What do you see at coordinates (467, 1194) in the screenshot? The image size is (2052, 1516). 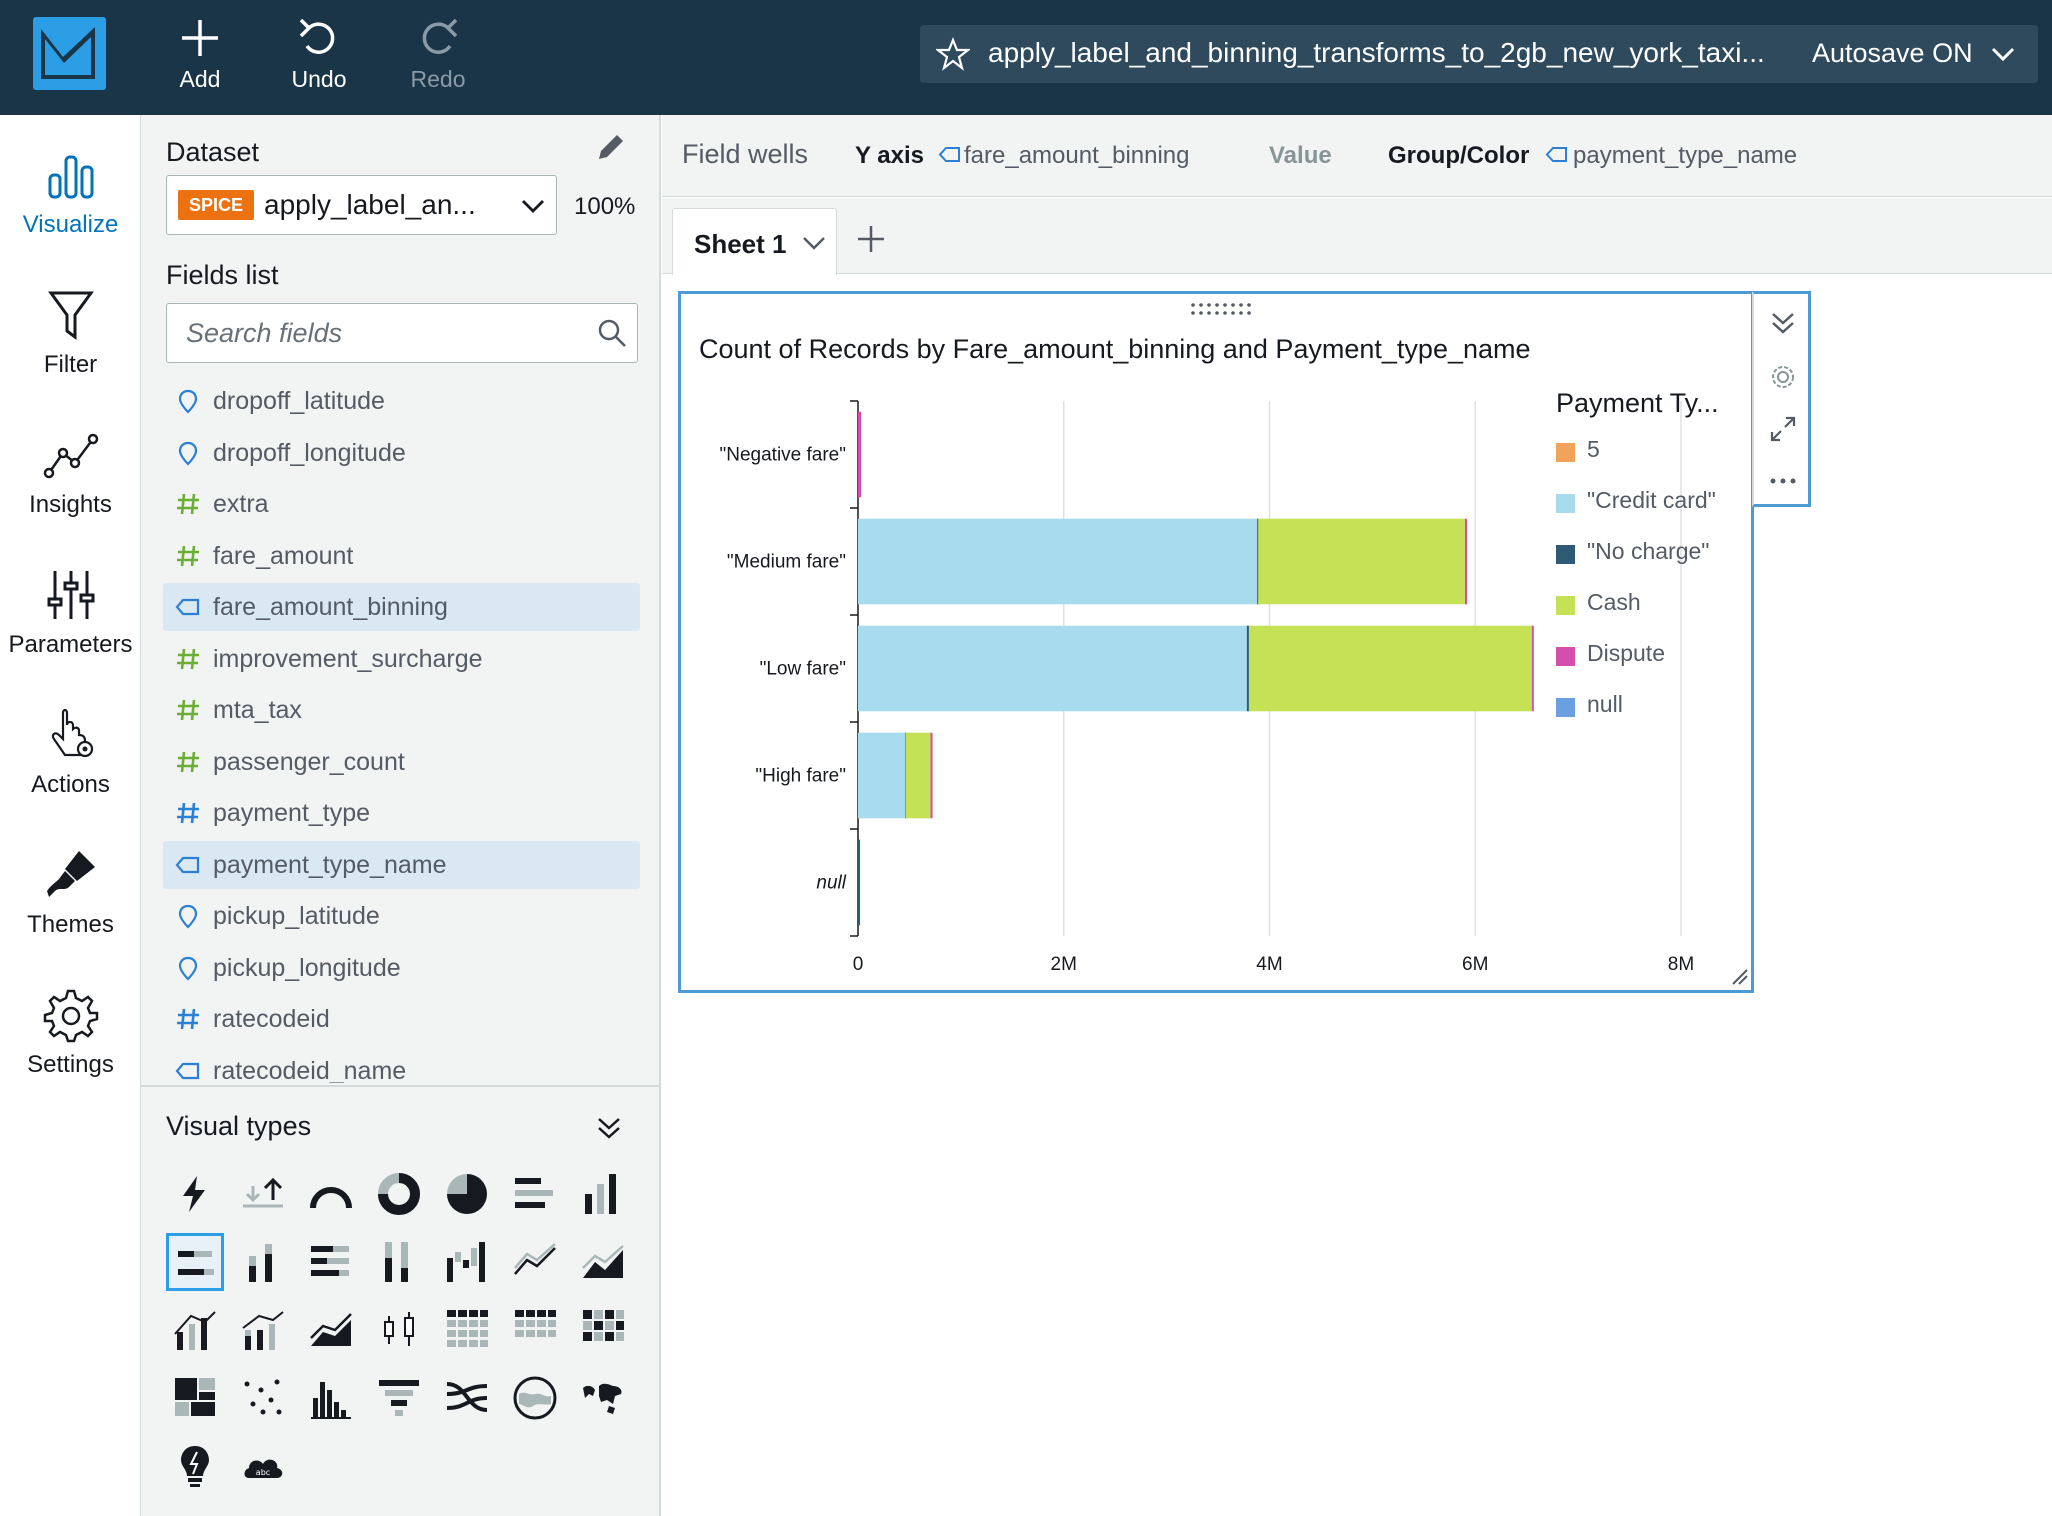 I see `pie-icon` at bounding box center [467, 1194].